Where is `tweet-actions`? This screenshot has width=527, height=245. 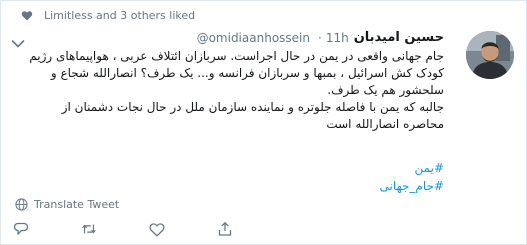 tweet-actions is located at coordinates (163, 229).